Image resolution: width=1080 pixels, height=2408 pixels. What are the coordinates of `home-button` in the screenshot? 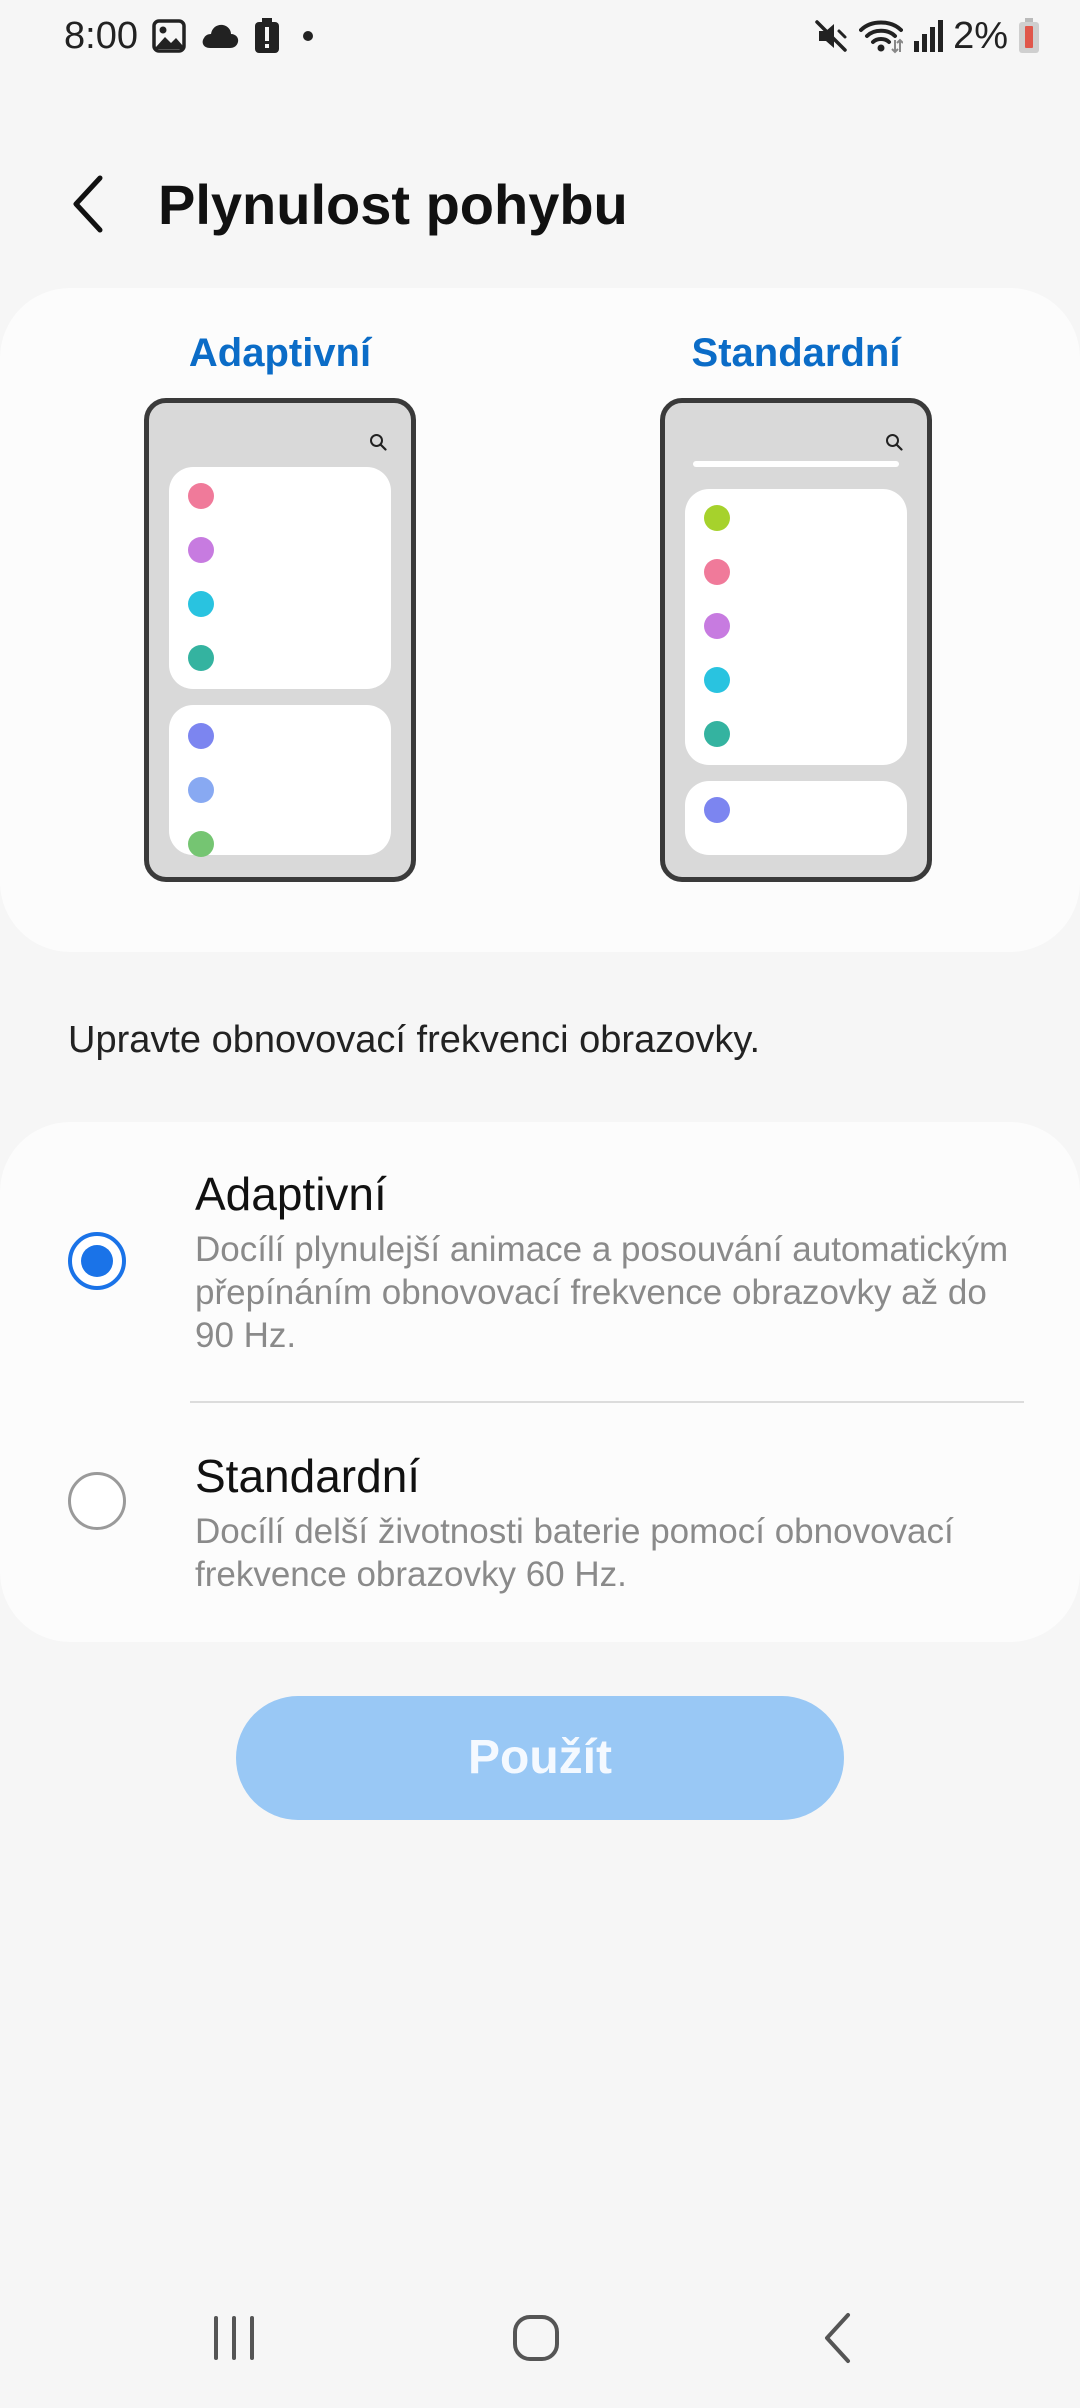 It's located at (536, 2340).